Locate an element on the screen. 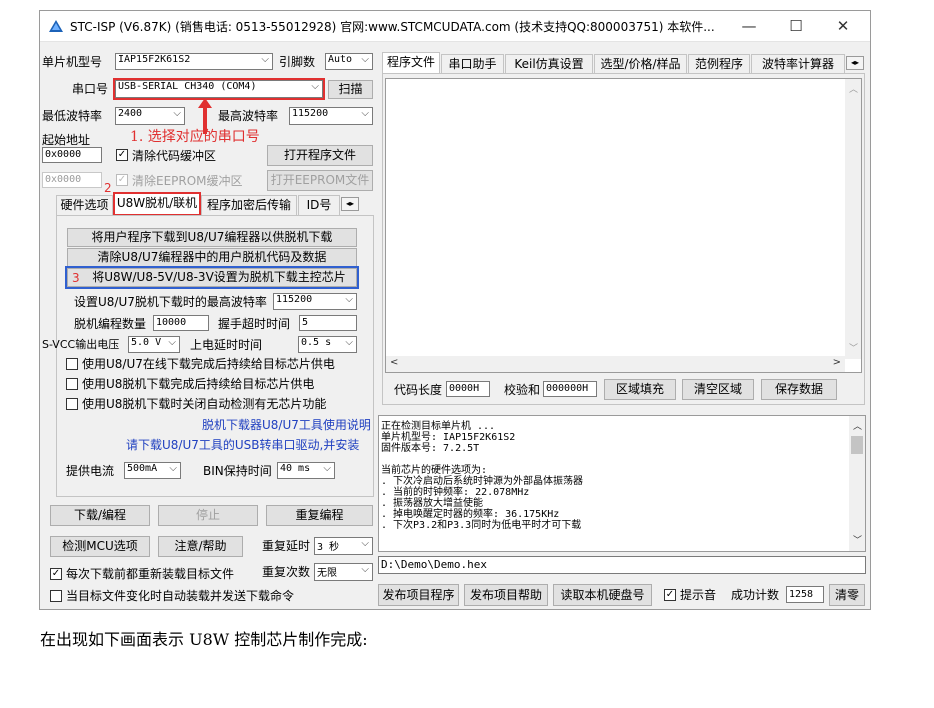  eeprom-address-input: 0x0000 is located at coordinates (72, 180).